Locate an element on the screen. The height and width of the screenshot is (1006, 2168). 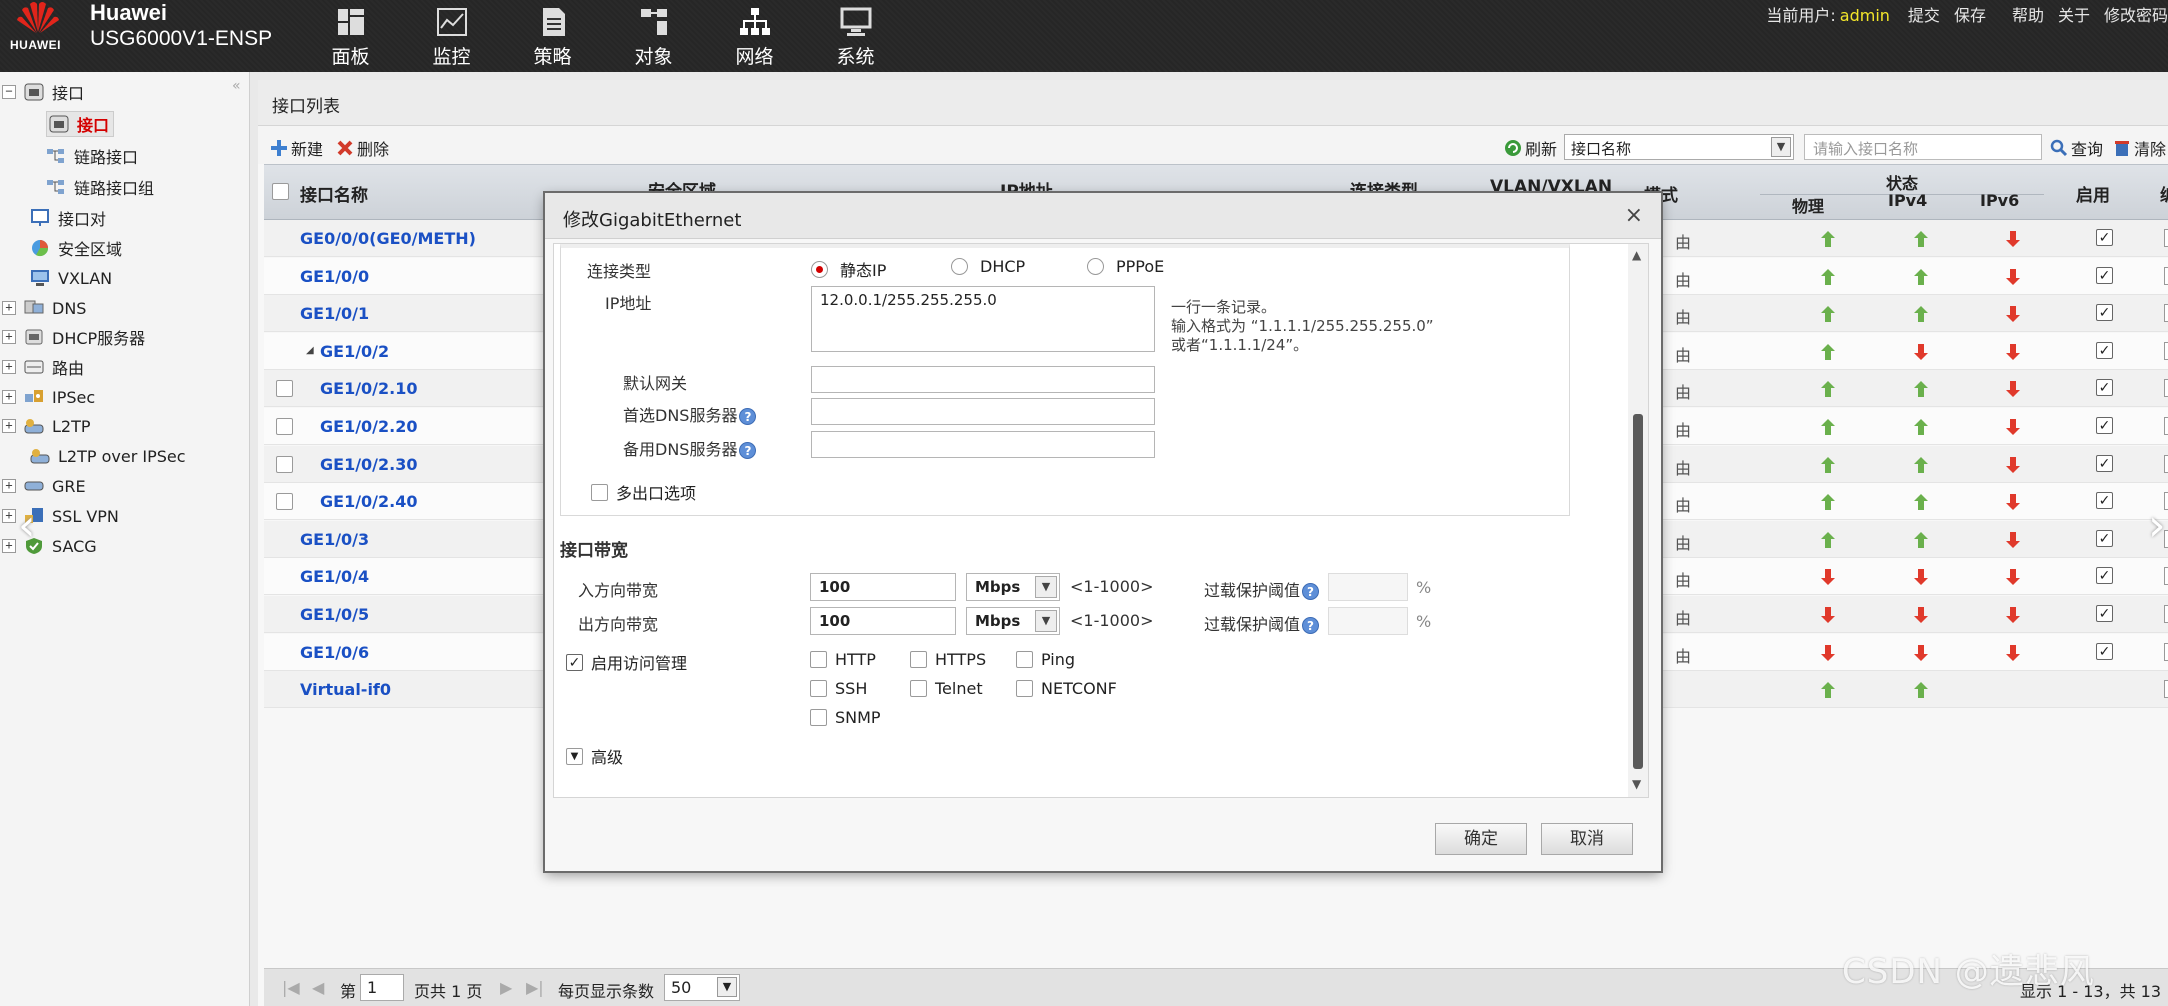
carousel-prev-icon: ‹ is located at coordinates (27, 525).